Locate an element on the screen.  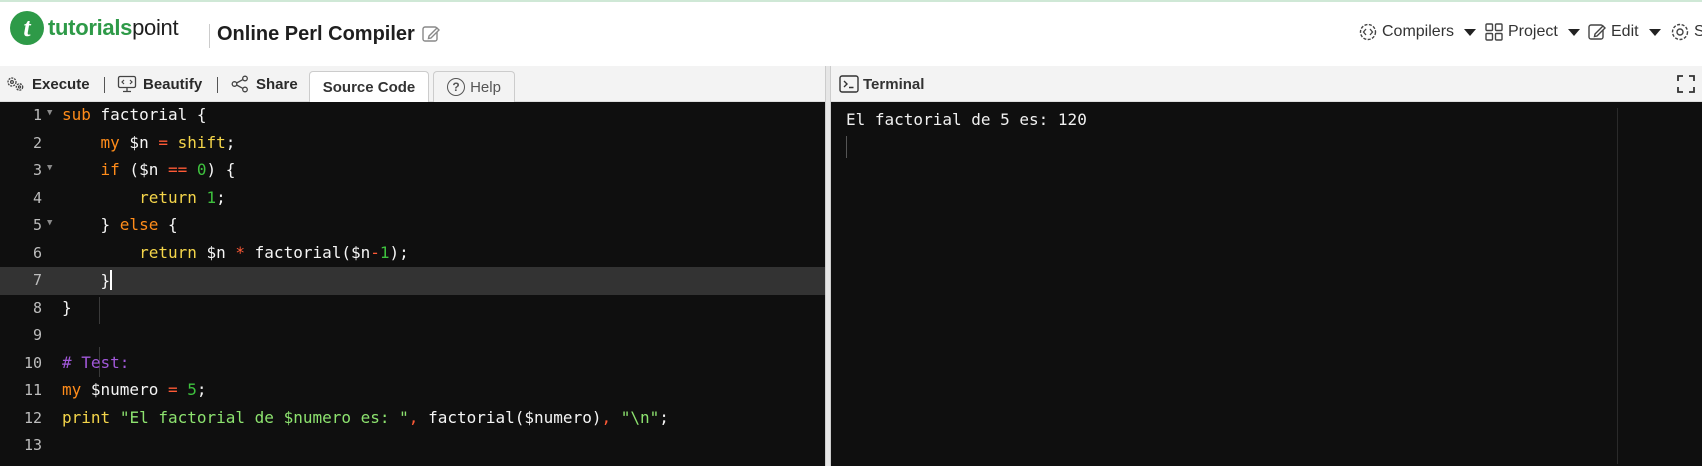
settings-menu: S is located at coordinates (1686, 32).